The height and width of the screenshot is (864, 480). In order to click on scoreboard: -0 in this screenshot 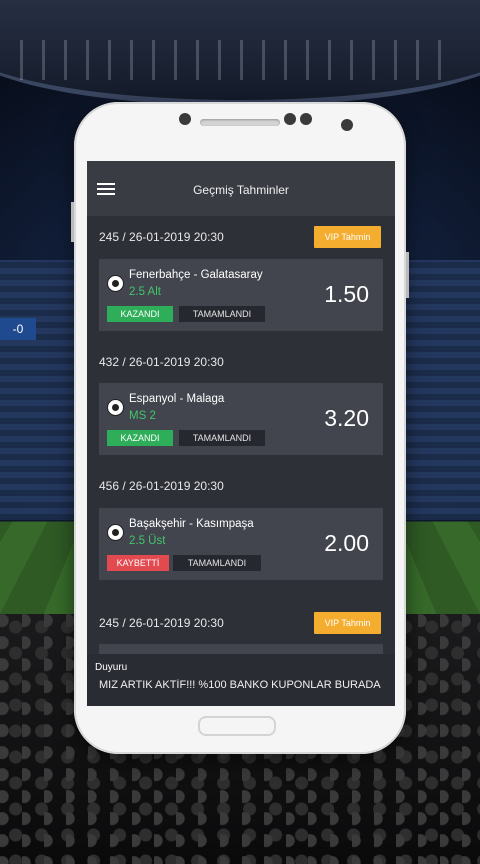, I will do `click(18, 329)`.